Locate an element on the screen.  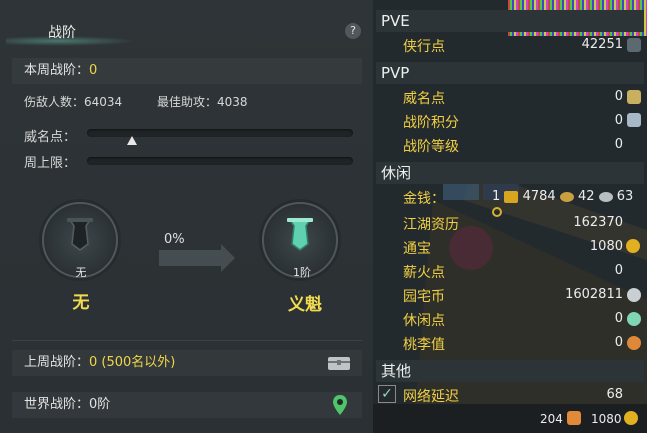
pve-item-value: 42251 is located at coordinates (602, 44).